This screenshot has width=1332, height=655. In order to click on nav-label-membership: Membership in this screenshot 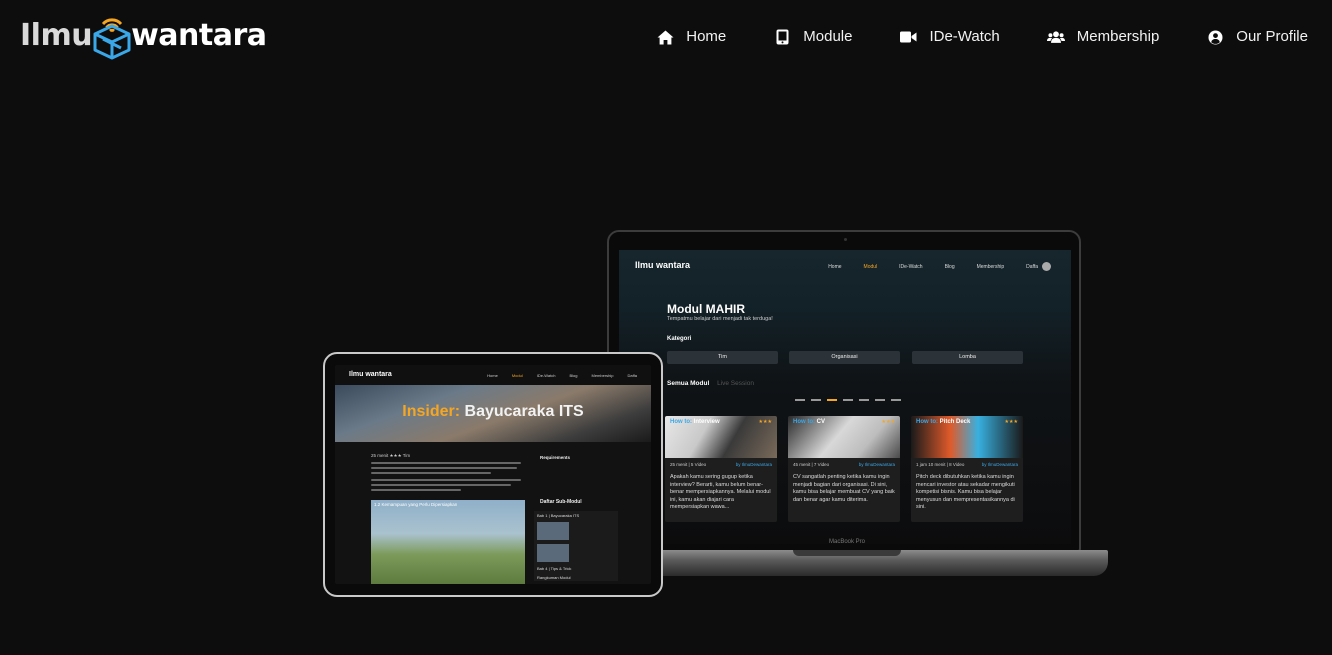, I will do `click(1118, 36)`.